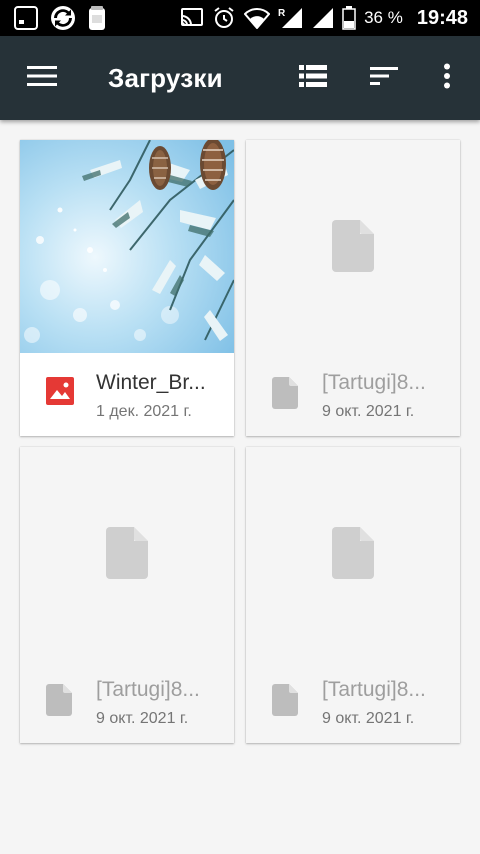  Describe the element at coordinates (97, 18) in the screenshot. I see `sim-card-icon` at that location.